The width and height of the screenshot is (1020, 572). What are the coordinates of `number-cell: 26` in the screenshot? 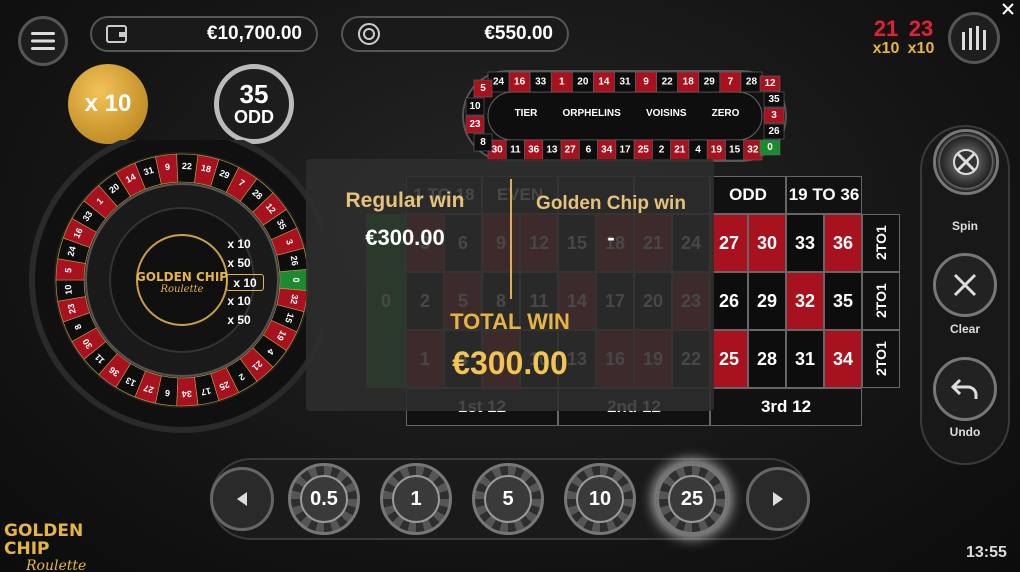 It's located at (729, 301).